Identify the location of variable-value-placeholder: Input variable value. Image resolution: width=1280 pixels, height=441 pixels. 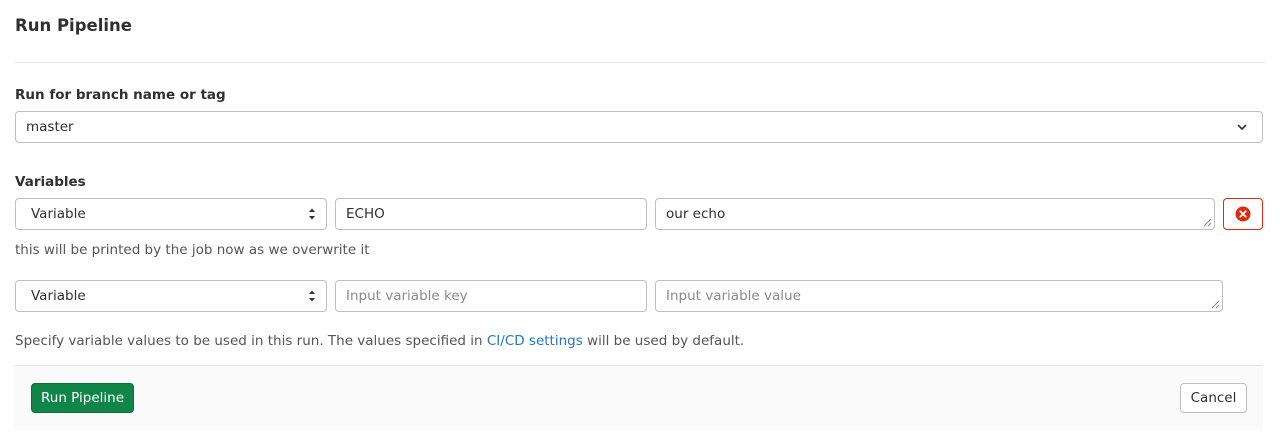
(733, 296).